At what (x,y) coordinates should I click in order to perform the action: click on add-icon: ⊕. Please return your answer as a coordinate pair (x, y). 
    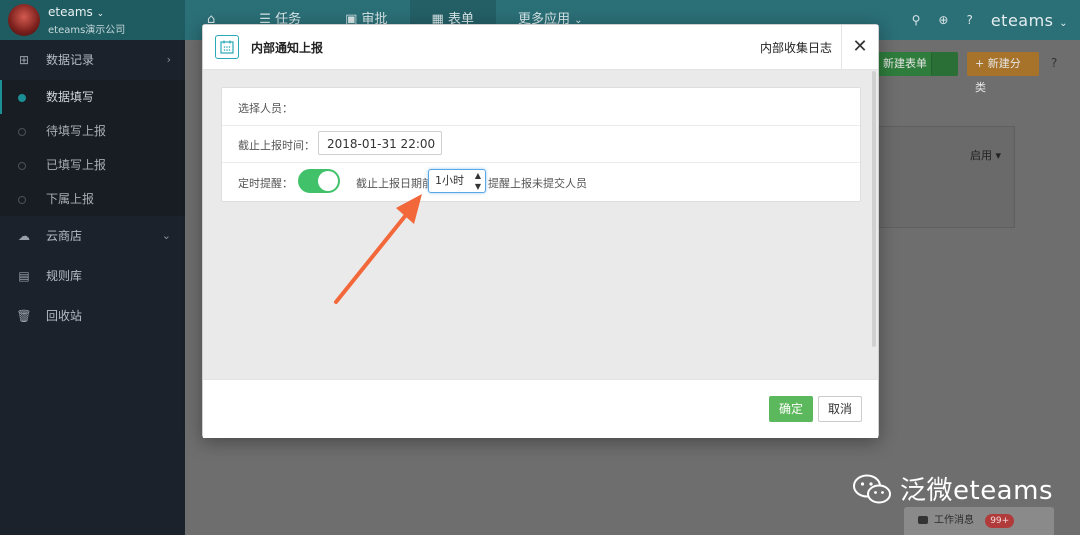
    Looking at the image, I should click on (943, 20).